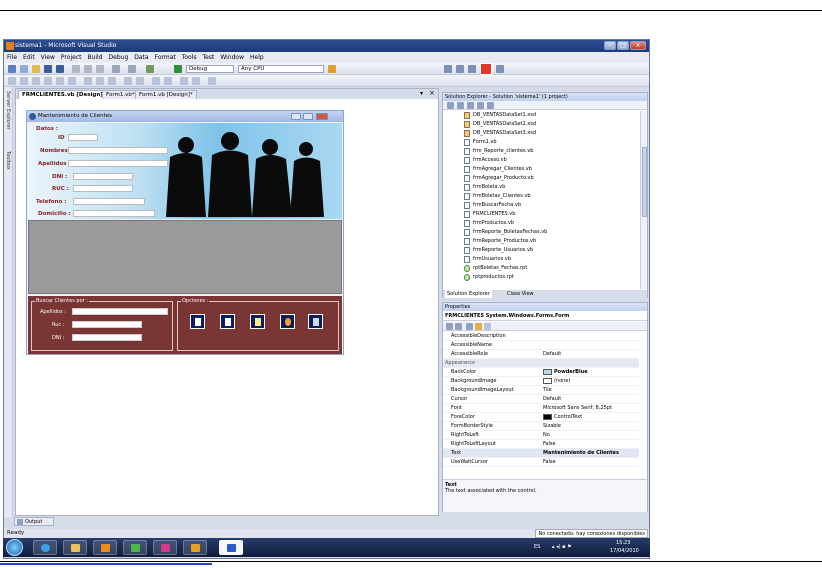 Image resolution: width=822 pixels, height=568 pixels. What do you see at coordinates (103, 176) in the screenshot?
I see `dni-field` at bounding box center [103, 176].